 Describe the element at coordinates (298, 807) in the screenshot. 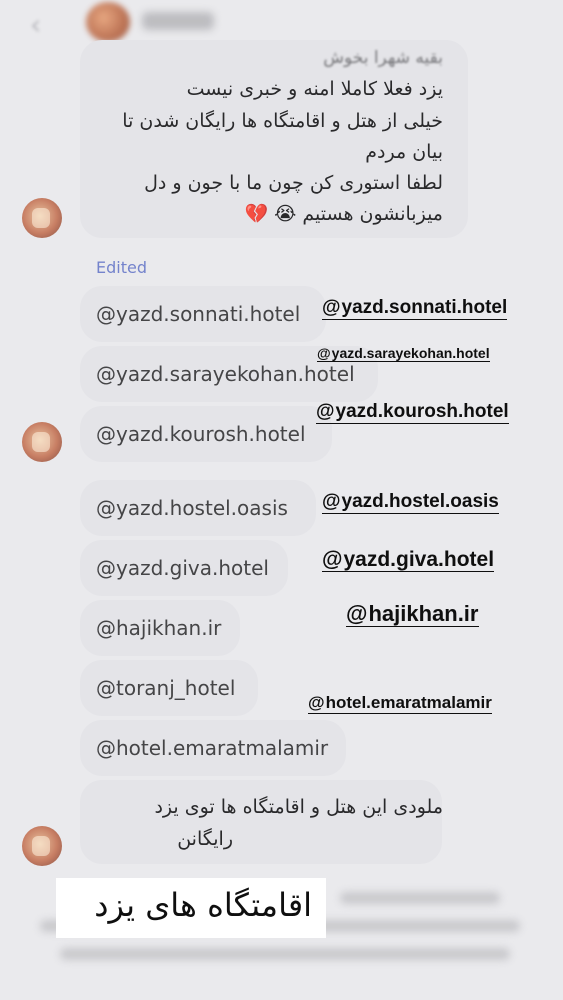

I see `message-line: ملودی این هتل و اقامتگاه ها توی یزد` at that location.